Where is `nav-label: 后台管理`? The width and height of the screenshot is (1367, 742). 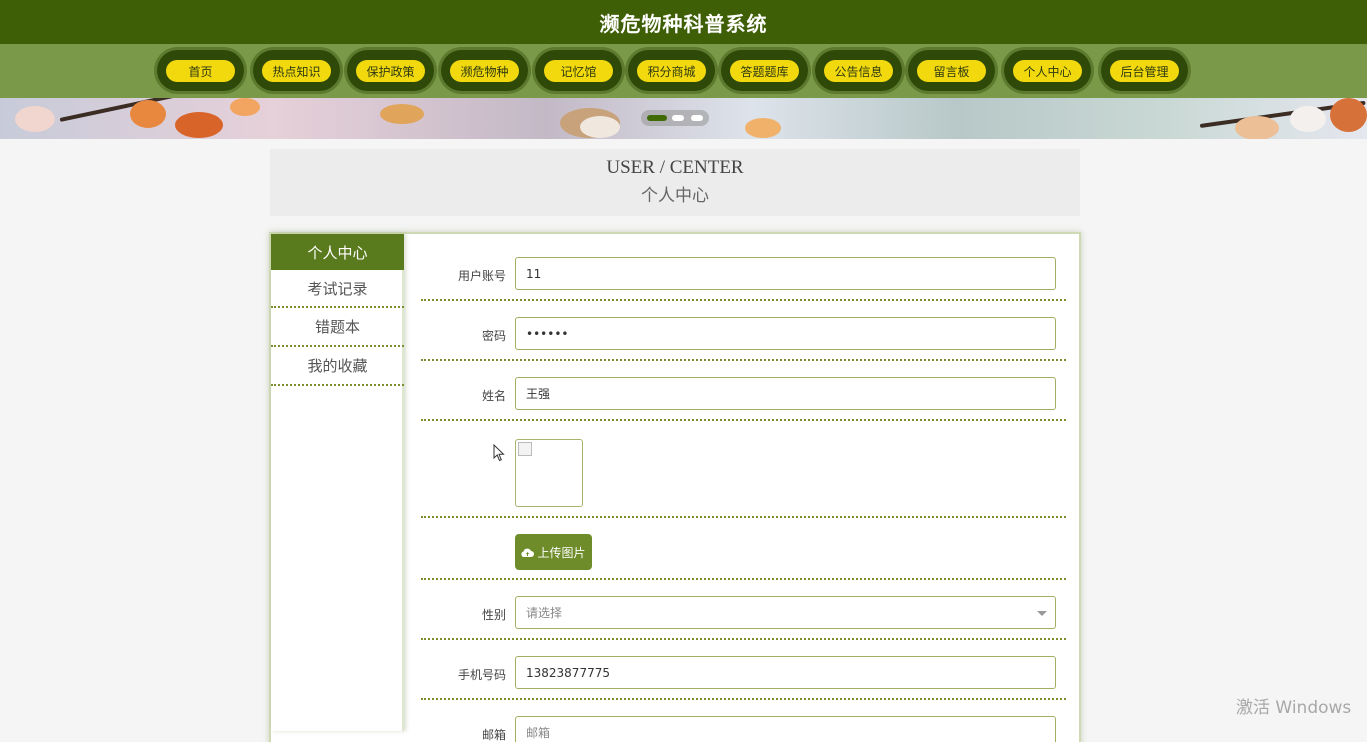
nav-label: 后台管理 is located at coordinates (1144, 71).